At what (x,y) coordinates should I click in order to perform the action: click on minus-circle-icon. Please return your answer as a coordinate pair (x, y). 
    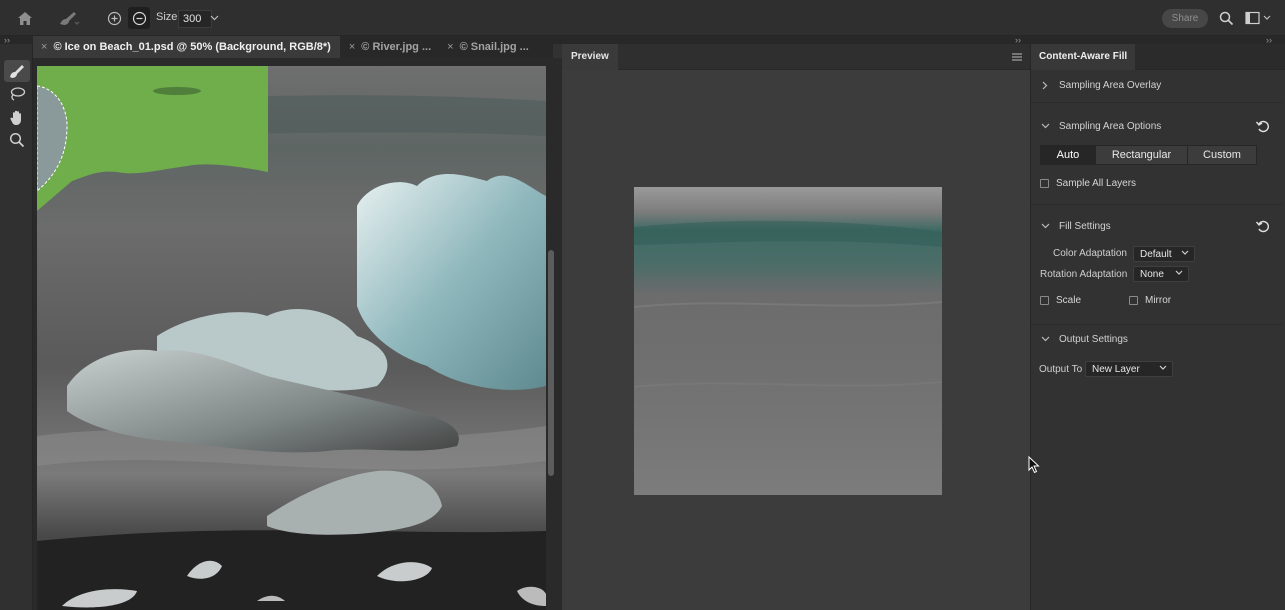
    Looking at the image, I should click on (139, 18).